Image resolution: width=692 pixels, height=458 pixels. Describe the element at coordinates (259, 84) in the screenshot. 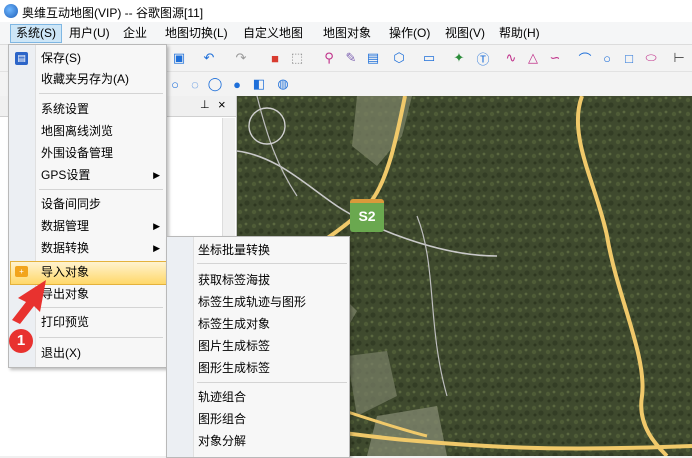

I see `shape-square-icon: ◧` at that location.